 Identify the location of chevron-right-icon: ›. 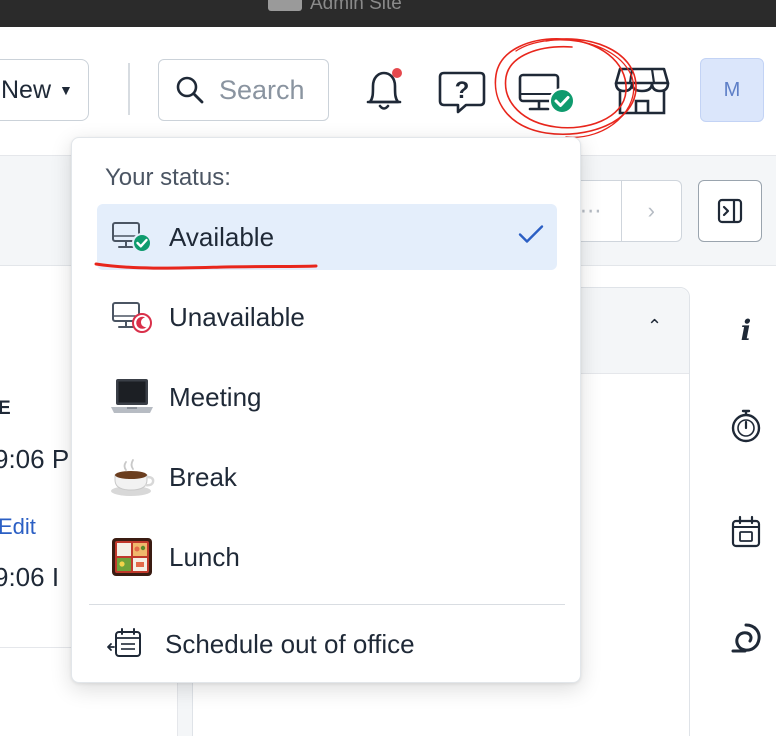
(651, 211).